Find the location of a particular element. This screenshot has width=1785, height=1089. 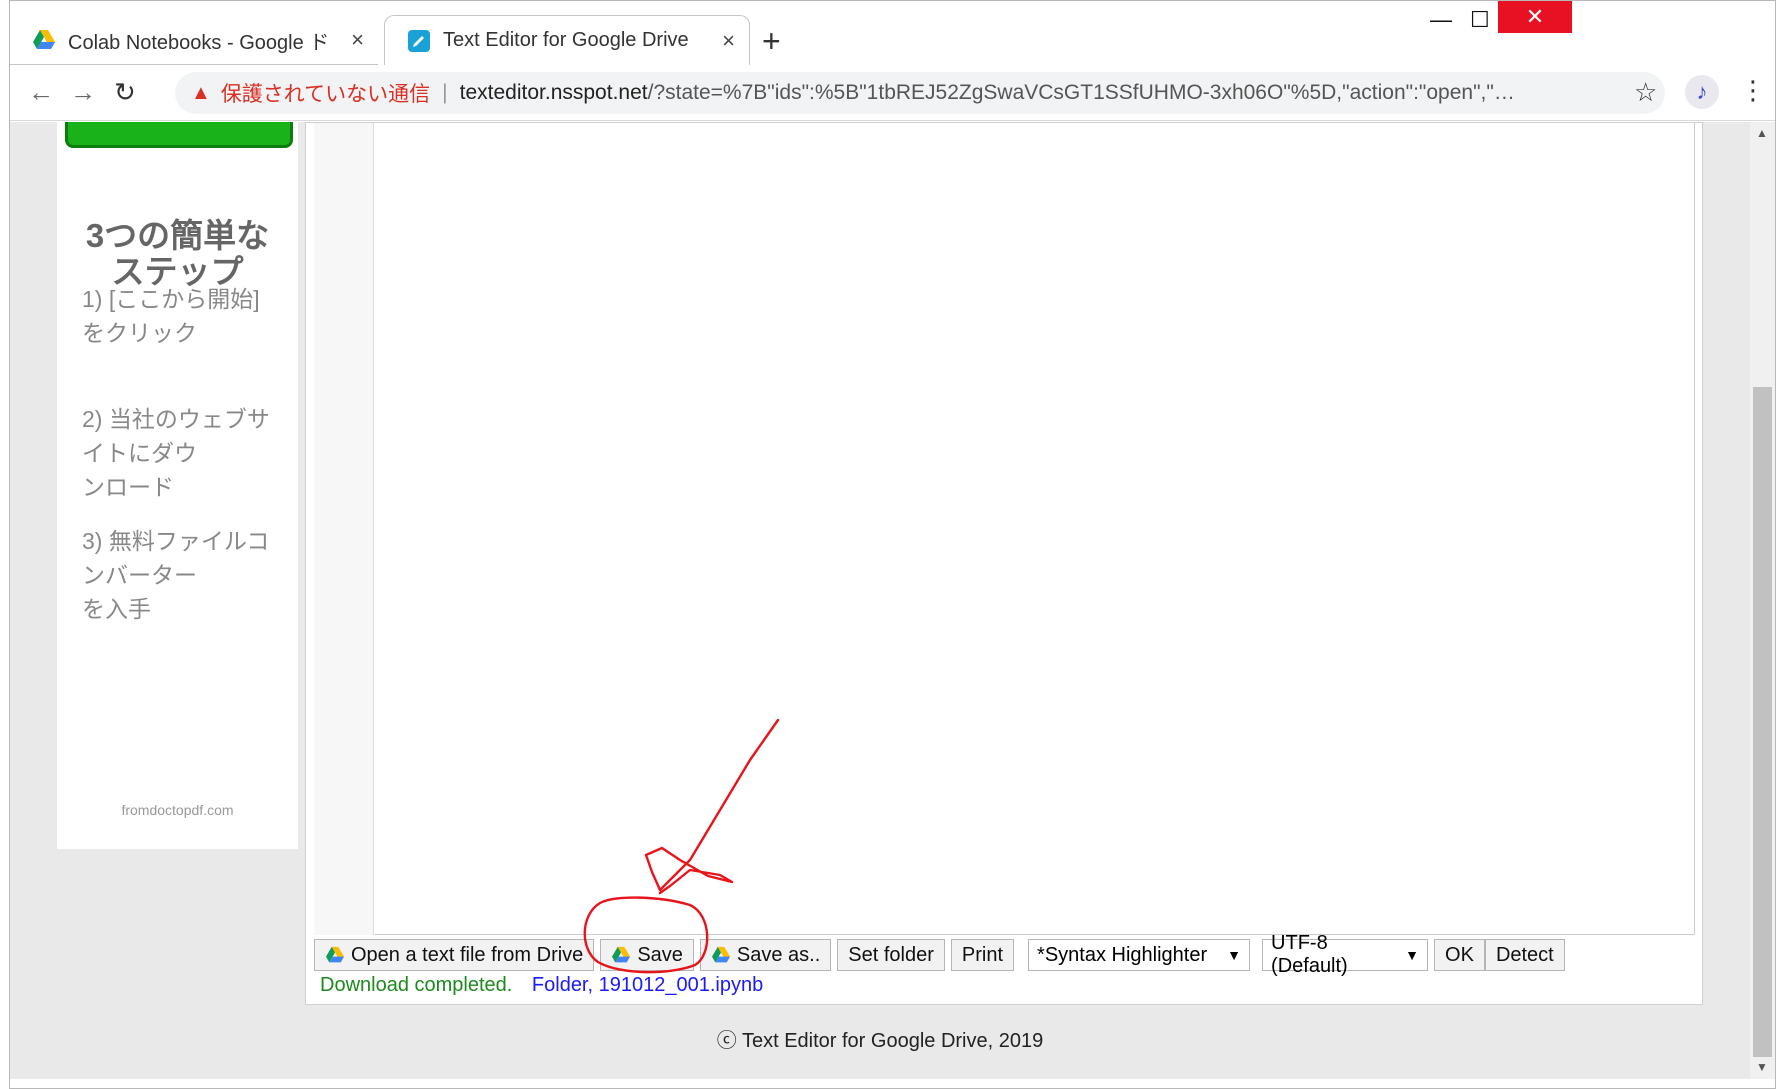

save-as-button: Save as.. is located at coordinates (765, 955).